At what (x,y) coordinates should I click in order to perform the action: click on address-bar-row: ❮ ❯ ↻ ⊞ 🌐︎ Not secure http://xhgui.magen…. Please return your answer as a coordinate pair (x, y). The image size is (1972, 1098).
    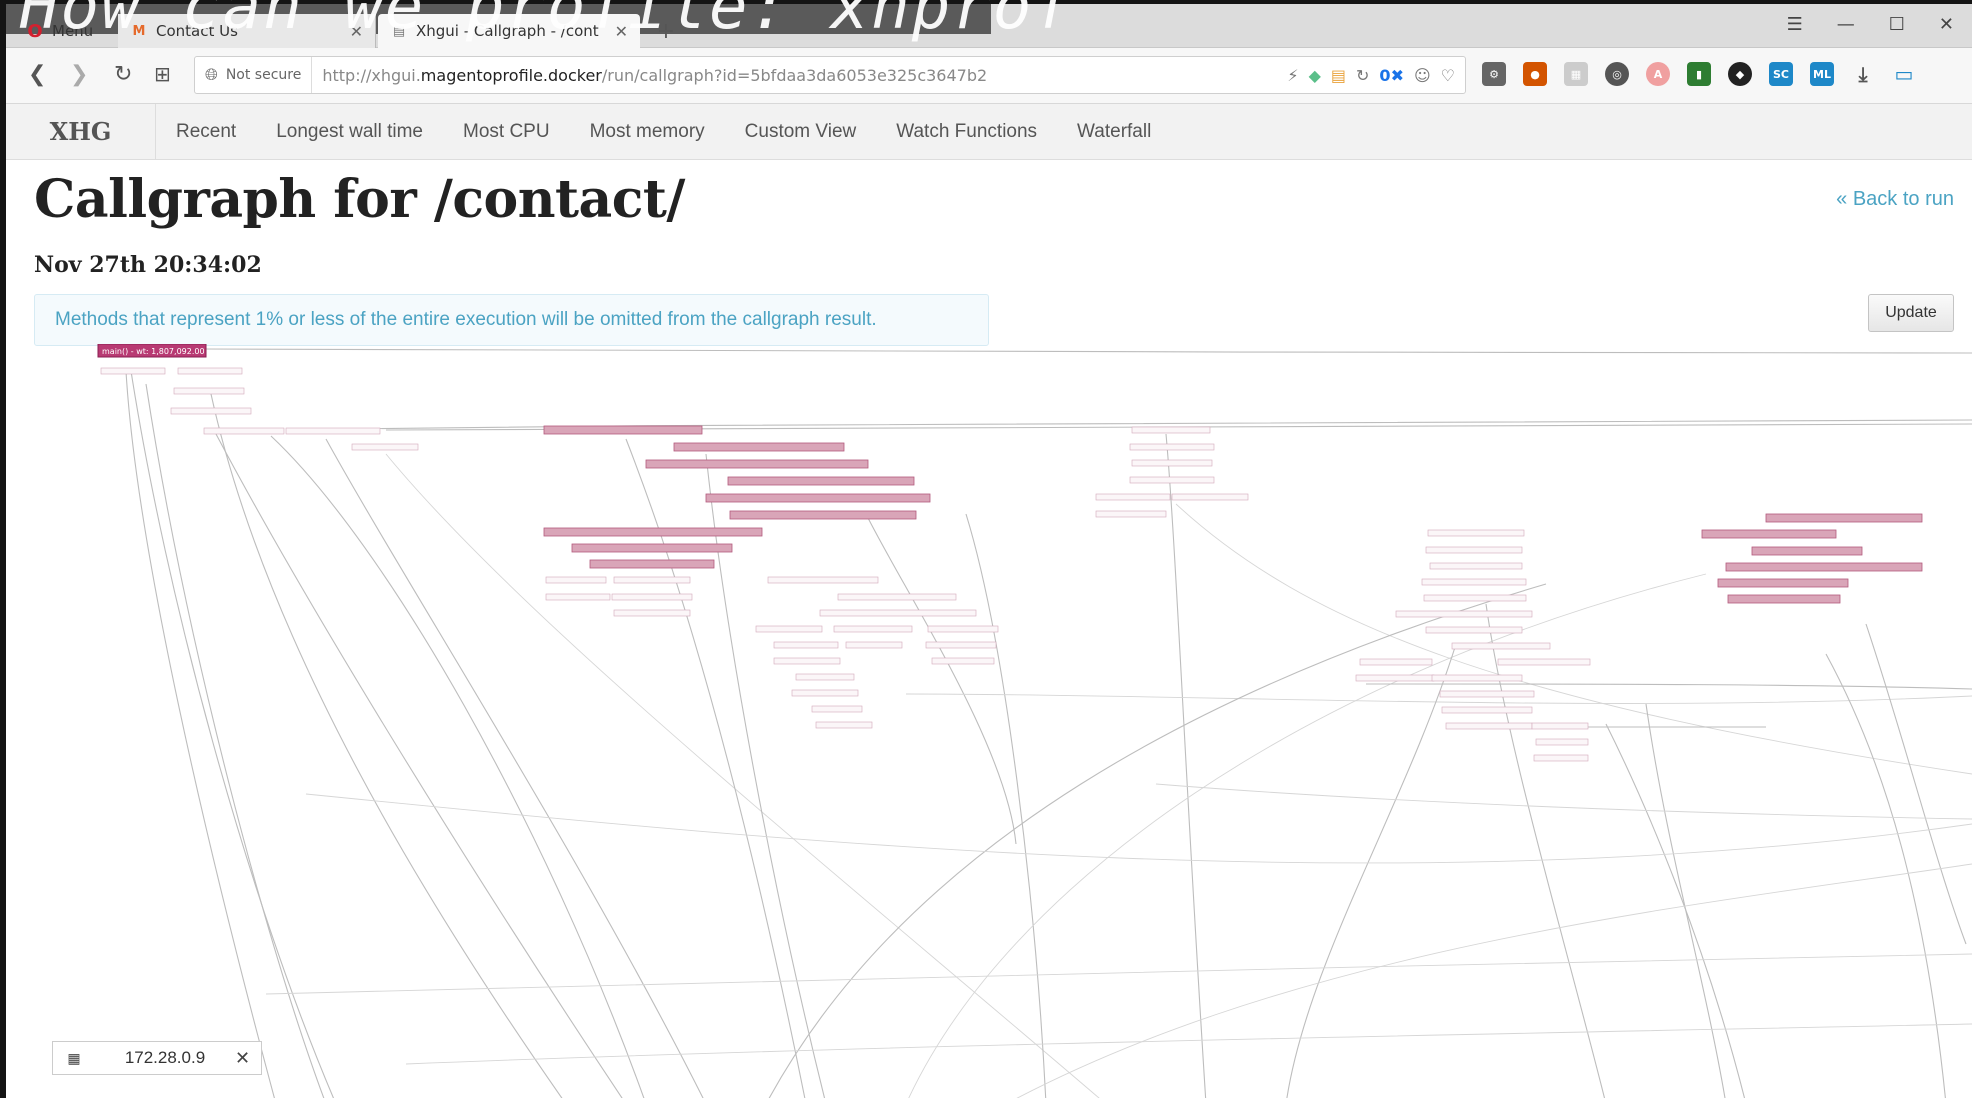
    Looking at the image, I should click on (989, 76).